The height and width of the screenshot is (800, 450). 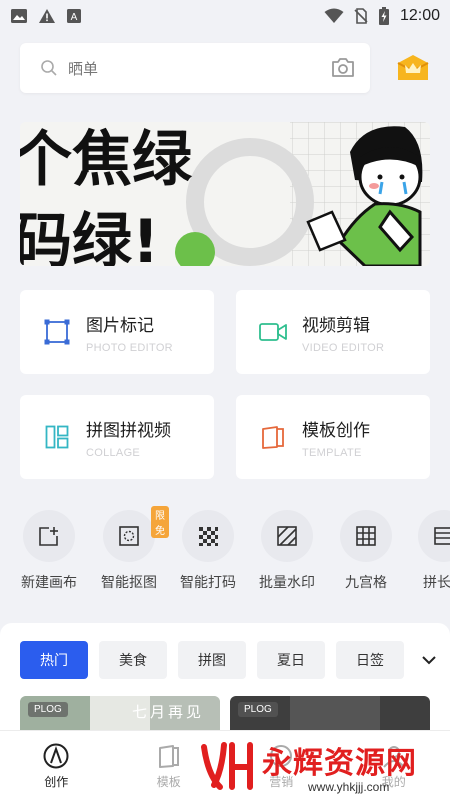 What do you see at coordinates (47, 16) in the screenshot?
I see `warning-icon` at bounding box center [47, 16].